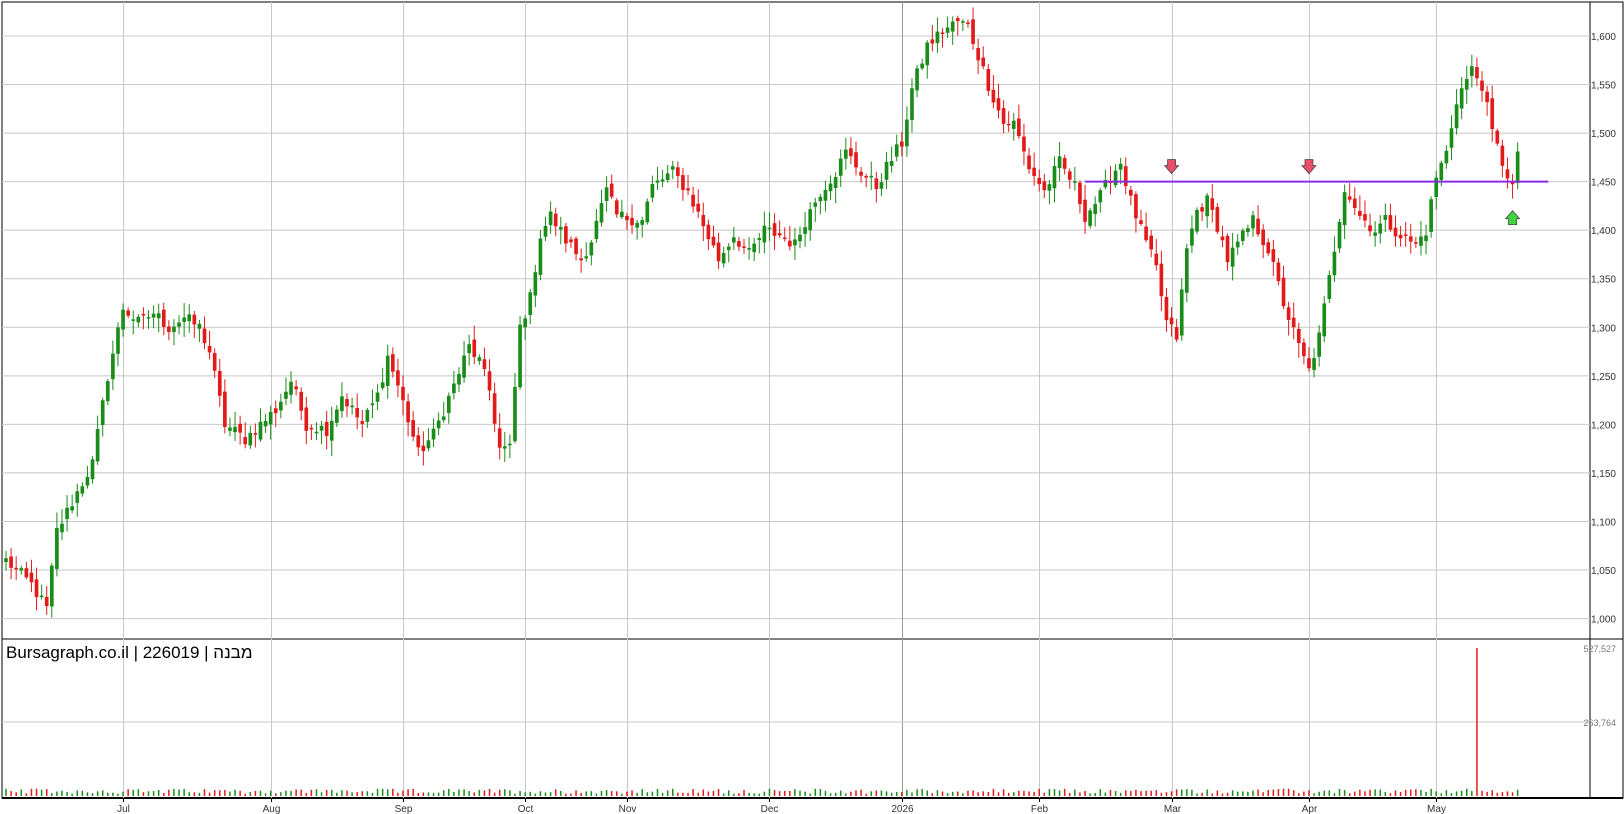 The image size is (1624, 814). I want to click on y-tick-label: 1,450, so click(1603, 183).